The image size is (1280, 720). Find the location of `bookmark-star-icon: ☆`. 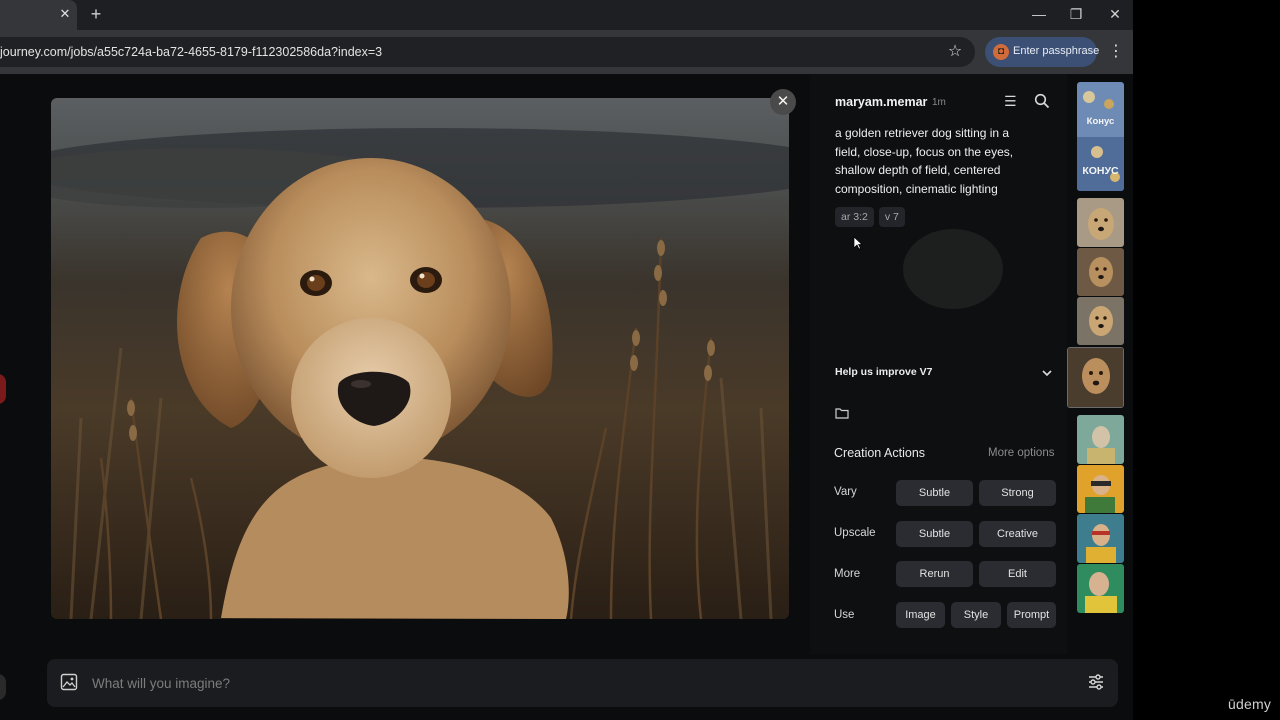

bookmark-star-icon: ☆ is located at coordinates (955, 52).